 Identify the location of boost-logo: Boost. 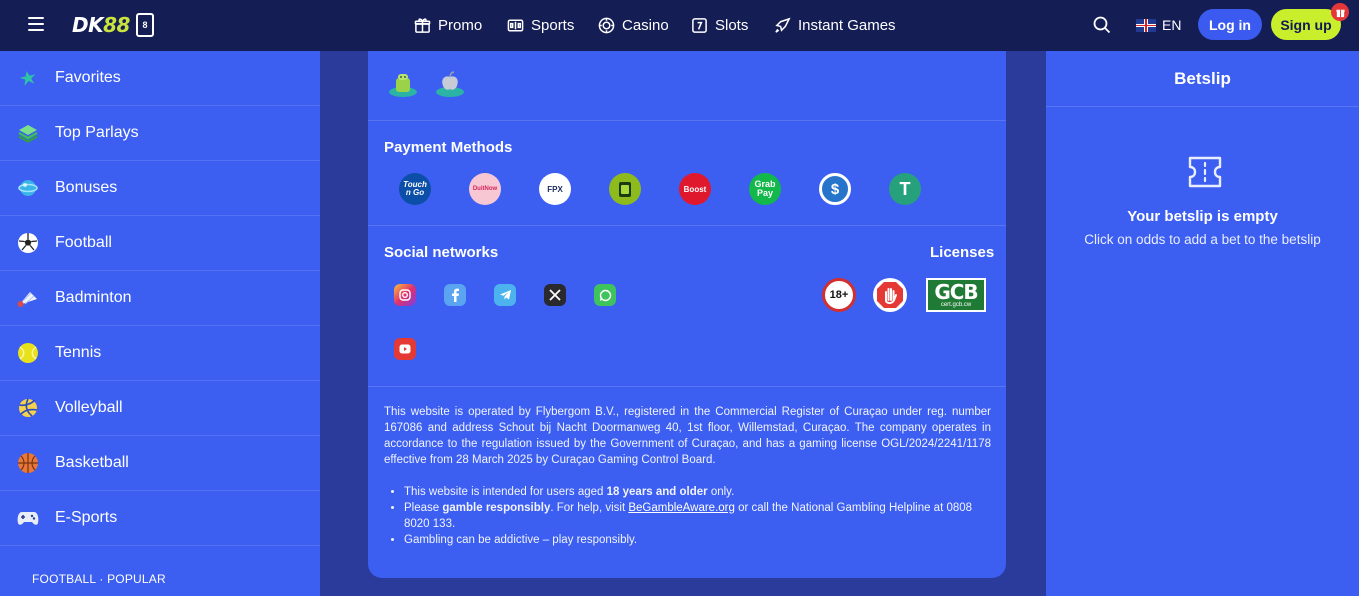
(695, 189).